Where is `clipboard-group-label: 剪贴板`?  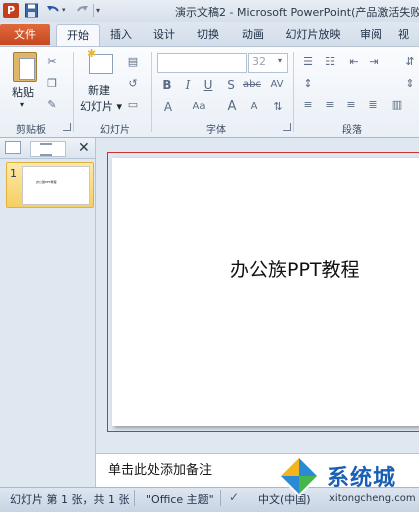
clipboard-group-label: 剪贴板 is located at coordinates (31, 130).